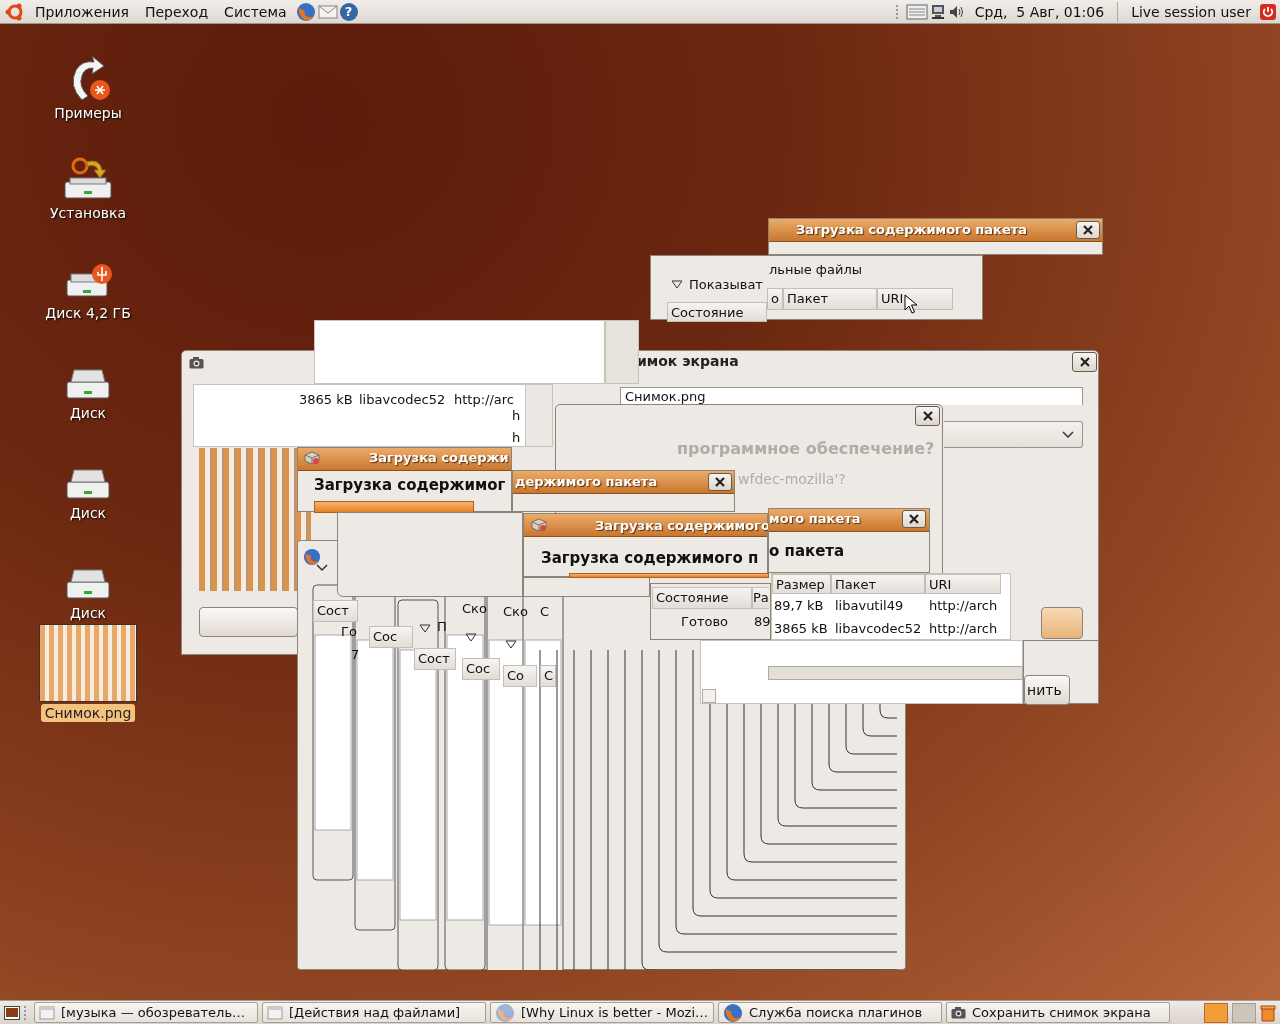  What do you see at coordinates (705, 622) in the screenshot?
I see `table-cell: Готово` at bounding box center [705, 622].